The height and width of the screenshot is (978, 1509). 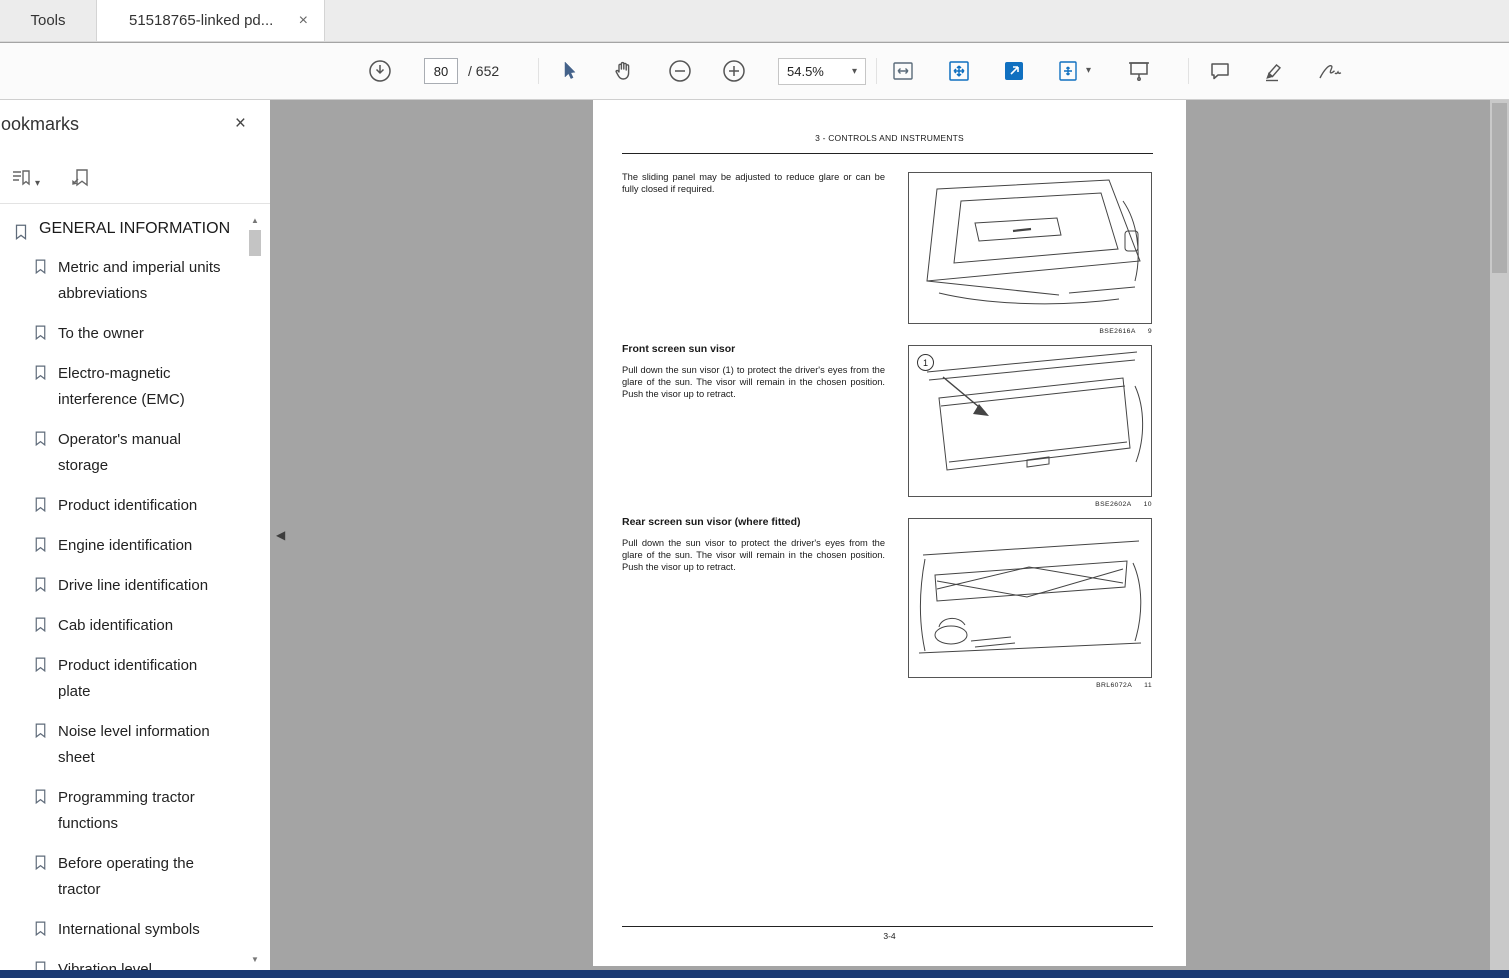 I want to click on bookmark-item-cab-identification: Cab identification, so click(x=126, y=626).